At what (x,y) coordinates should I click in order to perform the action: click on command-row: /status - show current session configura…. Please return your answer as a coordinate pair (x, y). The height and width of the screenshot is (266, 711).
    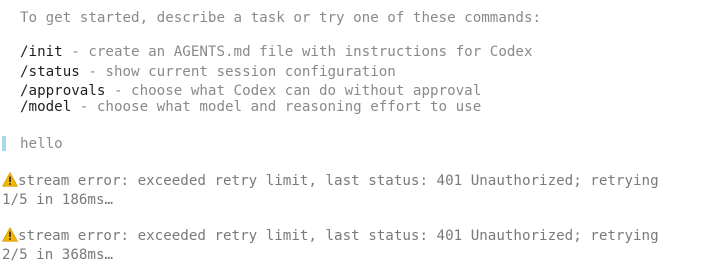
    Looking at the image, I should click on (208, 72).